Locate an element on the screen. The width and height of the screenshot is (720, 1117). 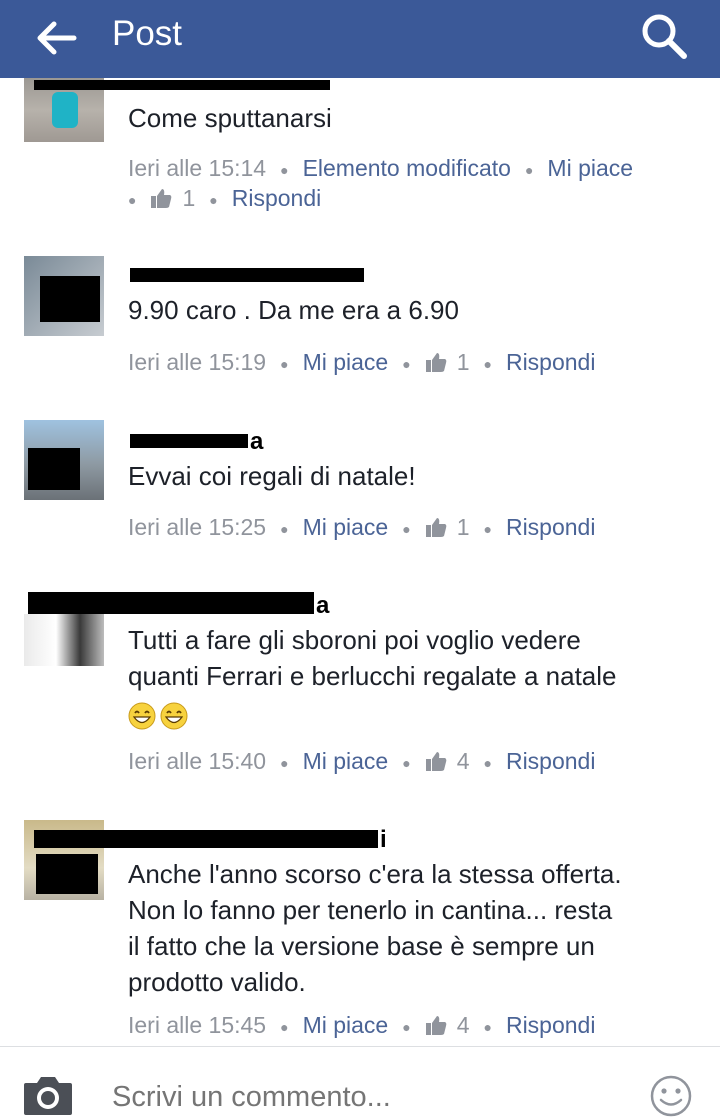
smiley-icon is located at coordinates (671, 1096).